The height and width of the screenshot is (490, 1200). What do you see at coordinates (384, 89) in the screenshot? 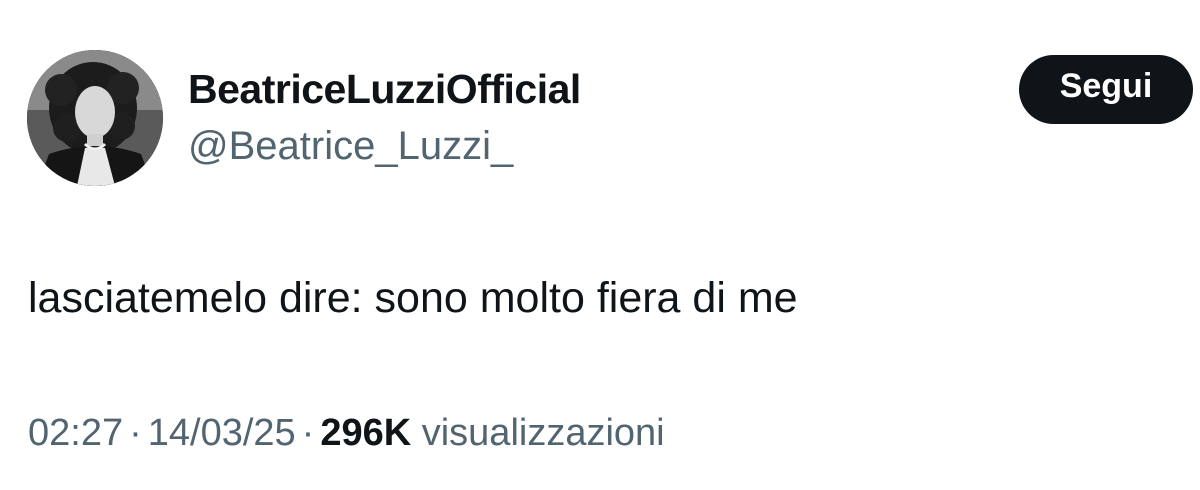
I see `author-display-name: BeatriceLuzziOfficial` at bounding box center [384, 89].